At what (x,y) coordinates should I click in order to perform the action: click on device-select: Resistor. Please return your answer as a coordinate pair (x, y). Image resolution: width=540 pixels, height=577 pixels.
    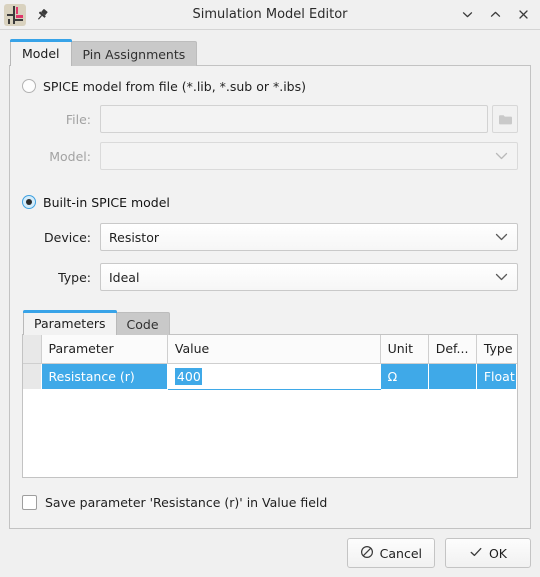
    Looking at the image, I should click on (309, 237).